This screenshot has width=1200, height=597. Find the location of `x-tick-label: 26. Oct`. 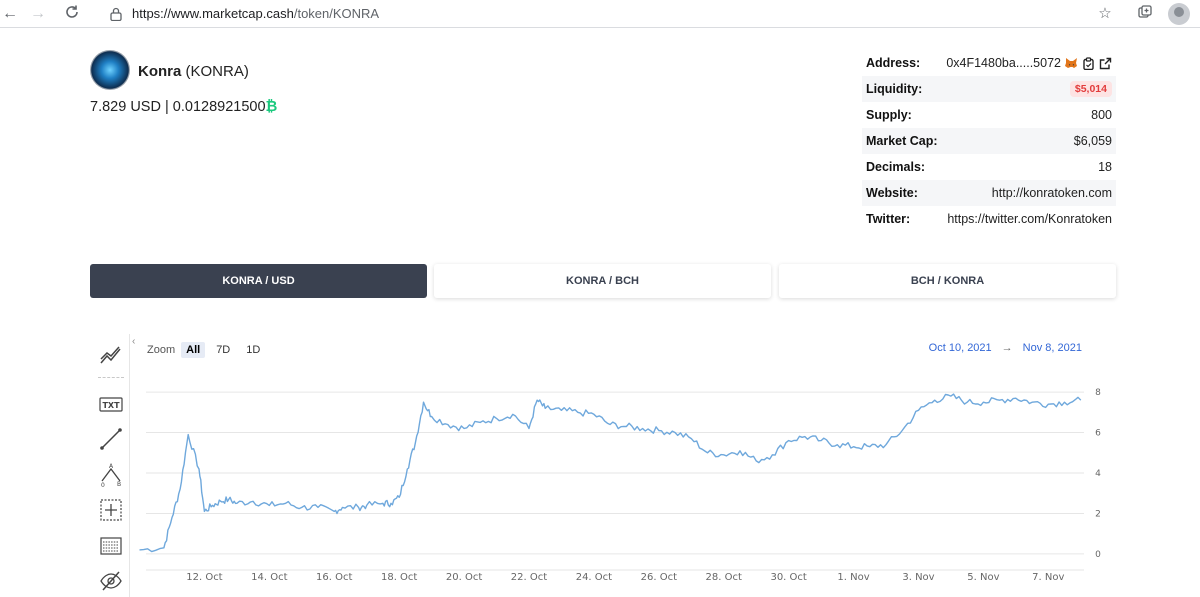

x-tick-label: 26. Oct is located at coordinates (659, 577).